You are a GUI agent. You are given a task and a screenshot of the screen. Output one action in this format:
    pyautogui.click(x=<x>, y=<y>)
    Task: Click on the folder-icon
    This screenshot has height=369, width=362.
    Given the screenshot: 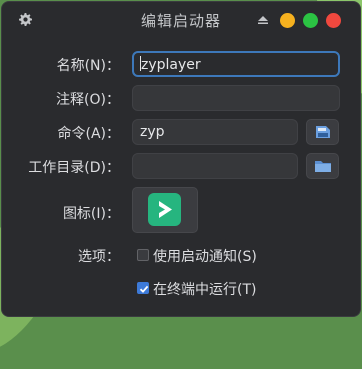 What is the action you would take?
    pyautogui.click(x=323, y=166)
    